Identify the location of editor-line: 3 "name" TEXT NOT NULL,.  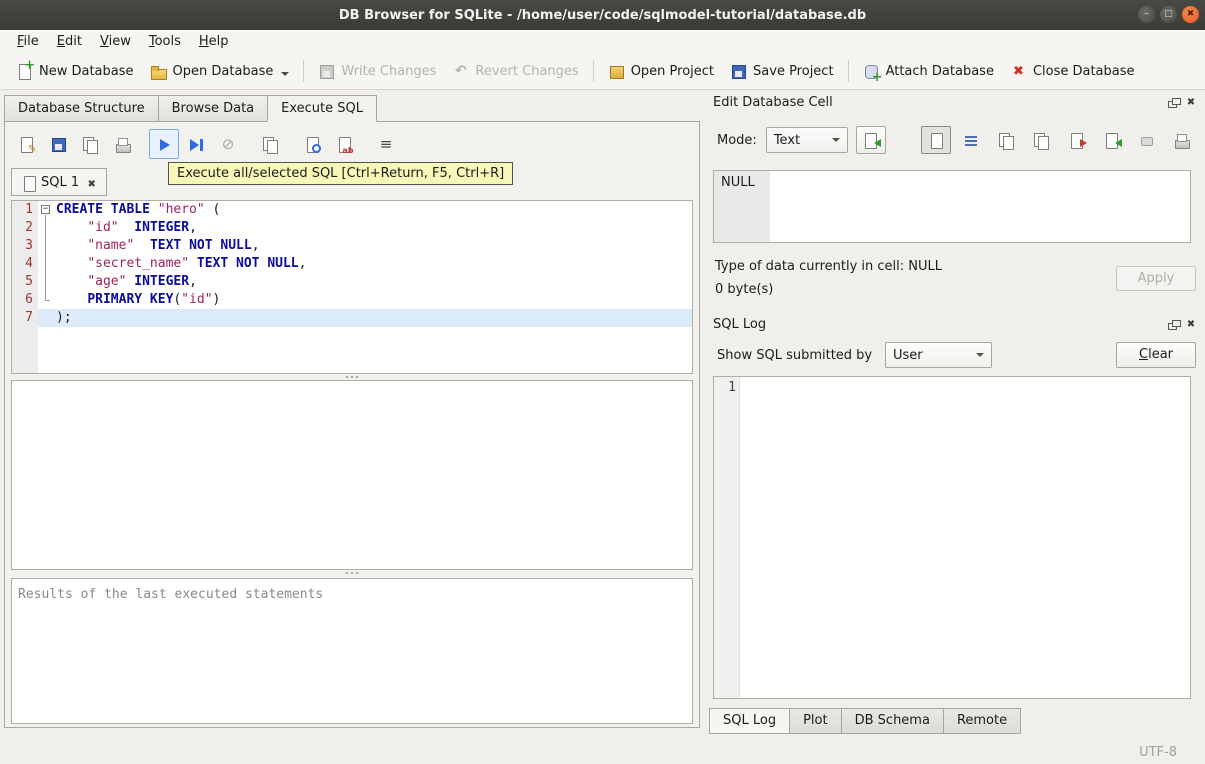
(352, 246).